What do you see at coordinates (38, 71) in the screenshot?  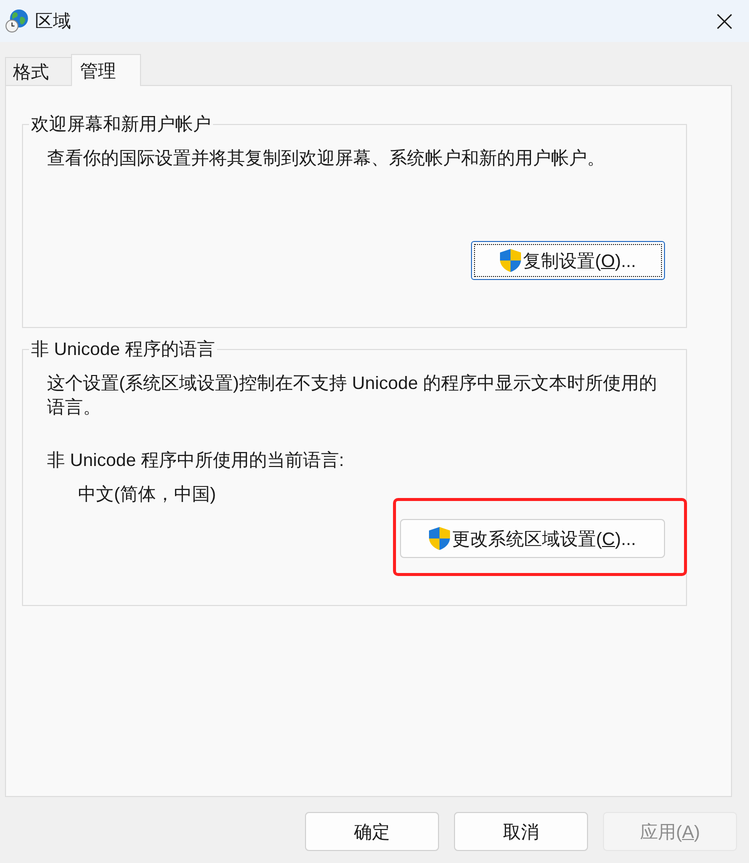 I see `tab: 格式` at bounding box center [38, 71].